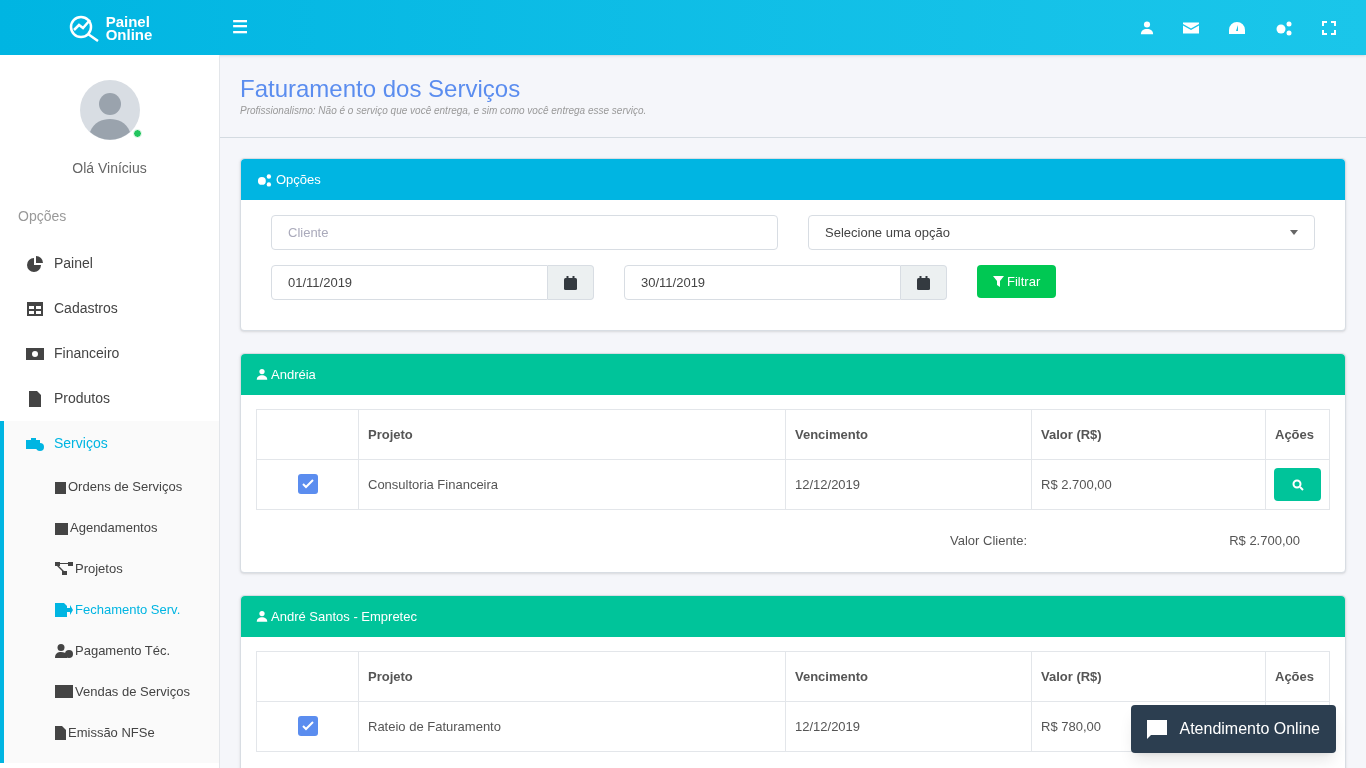 The width and height of the screenshot is (1366, 768). Describe the element at coordinates (298, 179) in the screenshot. I see `card-title: Opções` at that location.